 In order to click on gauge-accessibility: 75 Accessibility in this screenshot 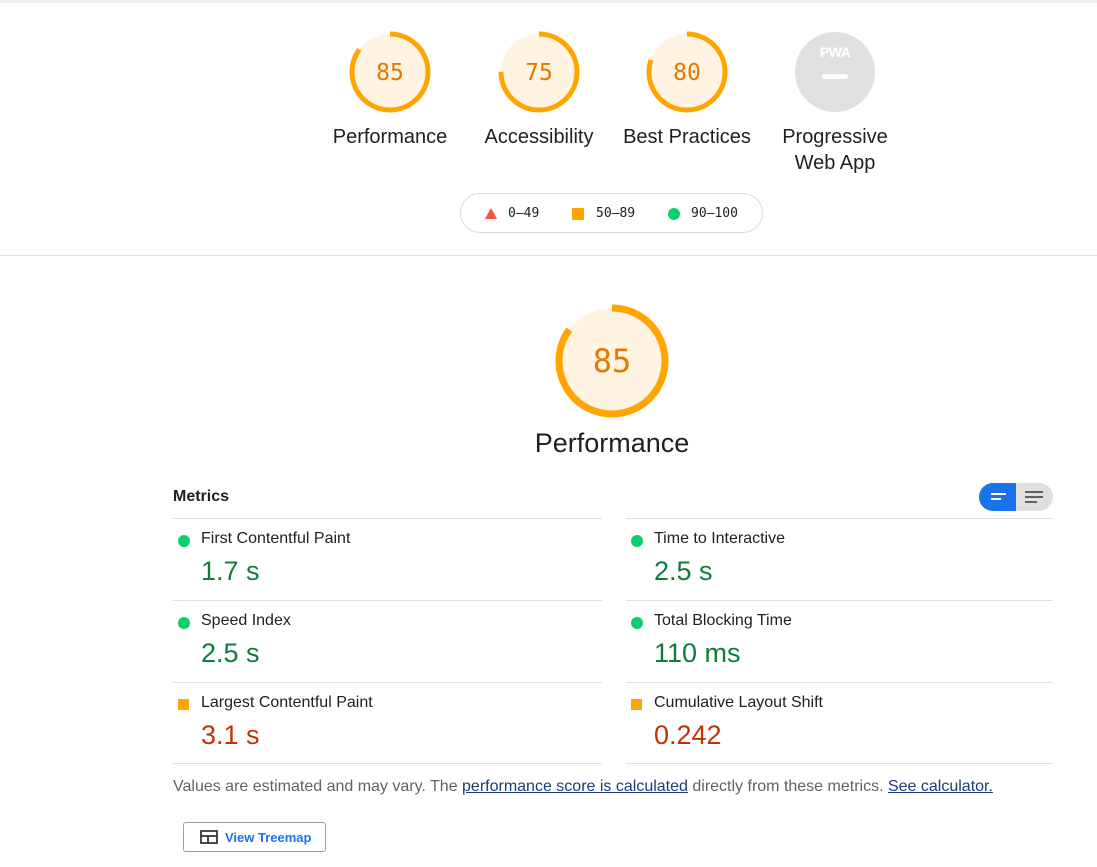, I will do `click(539, 90)`.